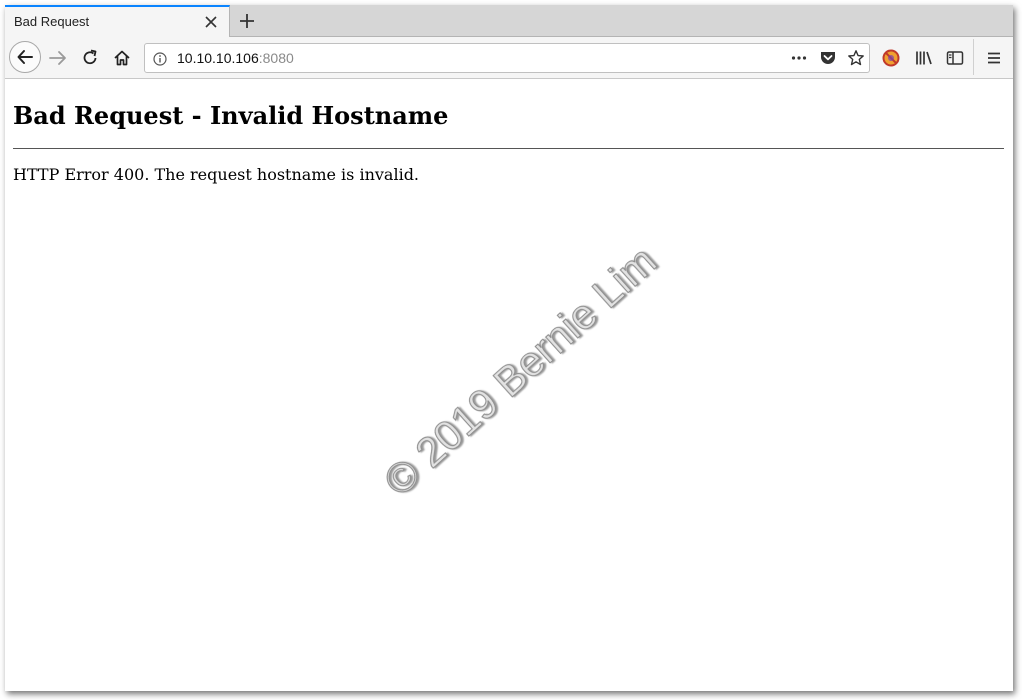 The image size is (1022, 700). I want to click on page-heading: Bad Request - Invalid Hostname, so click(231, 115).